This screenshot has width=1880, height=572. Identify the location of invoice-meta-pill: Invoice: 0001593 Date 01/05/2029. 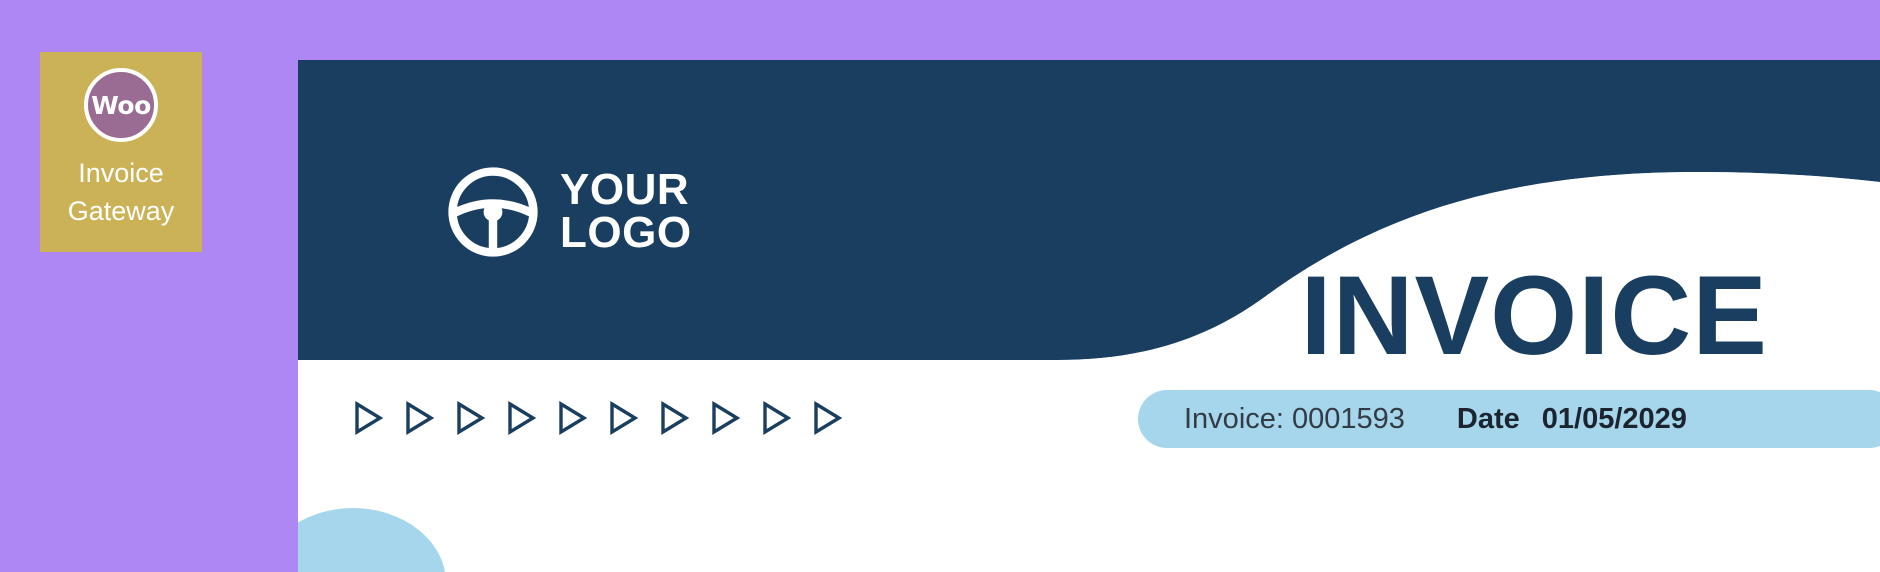
(1509, 419).